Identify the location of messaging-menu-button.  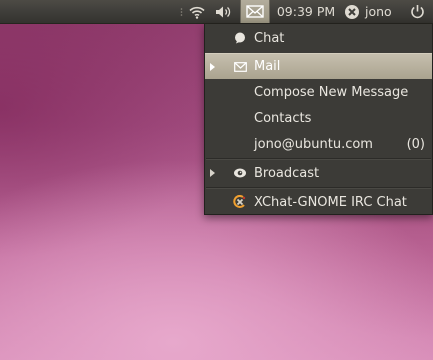
(255, 11).